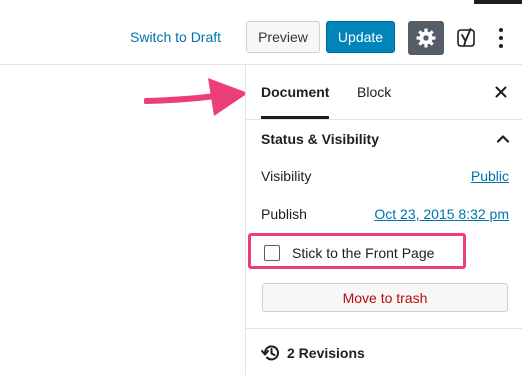  I want to click on switch-to-draft-button: Switch to Draft, so click(175, 37).